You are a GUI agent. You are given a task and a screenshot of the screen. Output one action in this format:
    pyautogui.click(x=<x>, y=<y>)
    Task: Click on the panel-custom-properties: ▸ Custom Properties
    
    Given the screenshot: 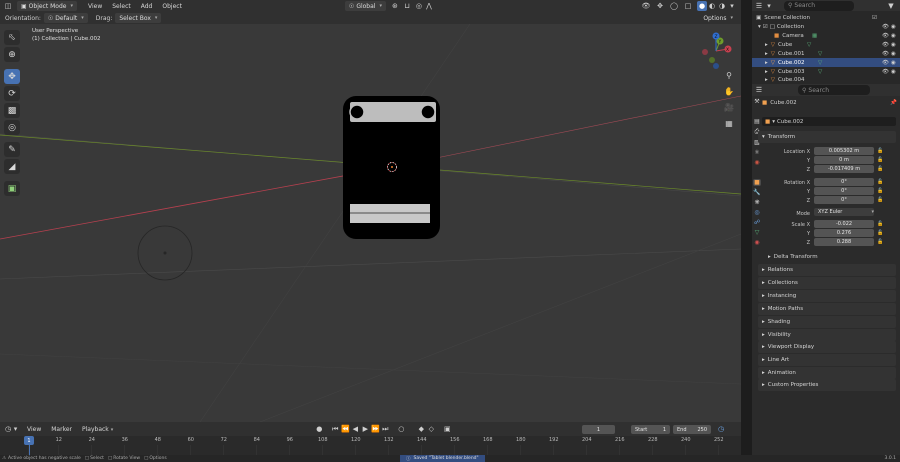 What is the action you would take?
    pyautogui.click(x=827, y=385)
    